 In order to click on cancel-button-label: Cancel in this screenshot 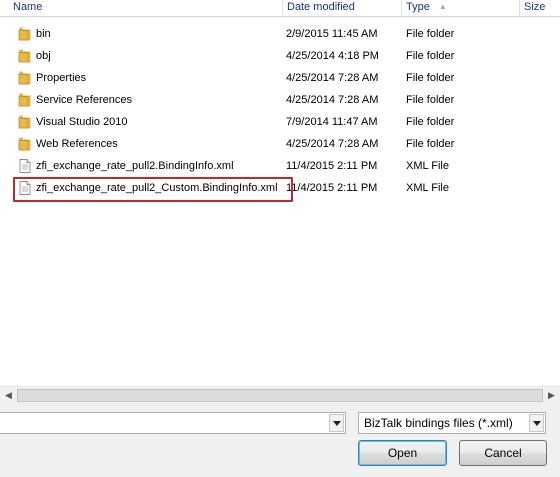, I will do `click(503, 453)`.